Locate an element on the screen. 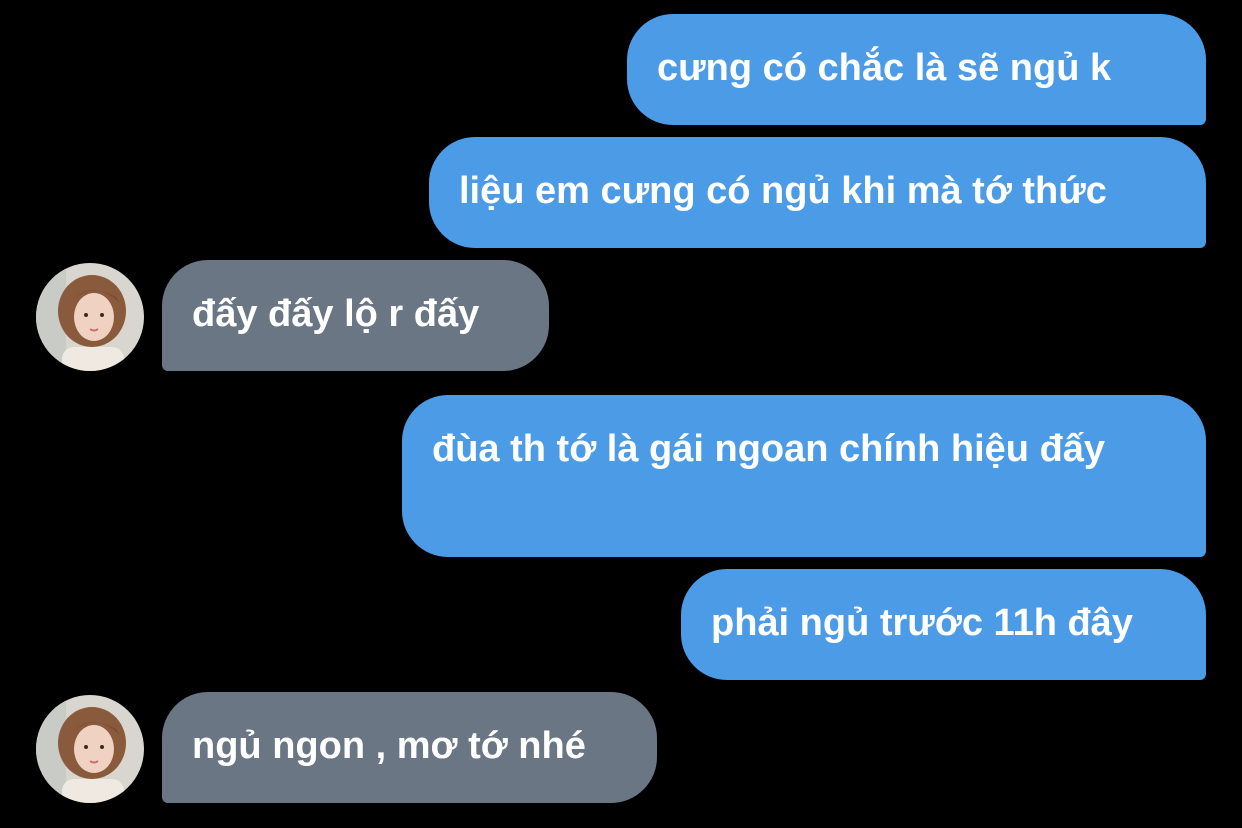  message-bubble-received: ngủ ngon , mơ tớ nhé is located at coordinates (409, 747).